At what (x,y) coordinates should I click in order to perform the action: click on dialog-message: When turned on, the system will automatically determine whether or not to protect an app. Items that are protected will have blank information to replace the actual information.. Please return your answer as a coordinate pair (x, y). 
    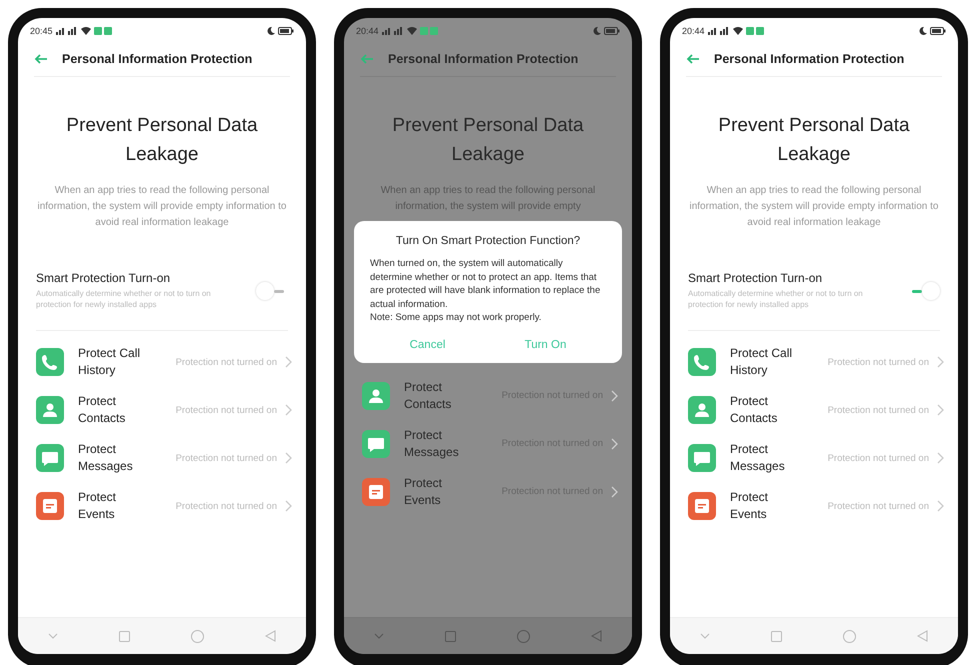
    Looking at the image, I should click on (486, 284).